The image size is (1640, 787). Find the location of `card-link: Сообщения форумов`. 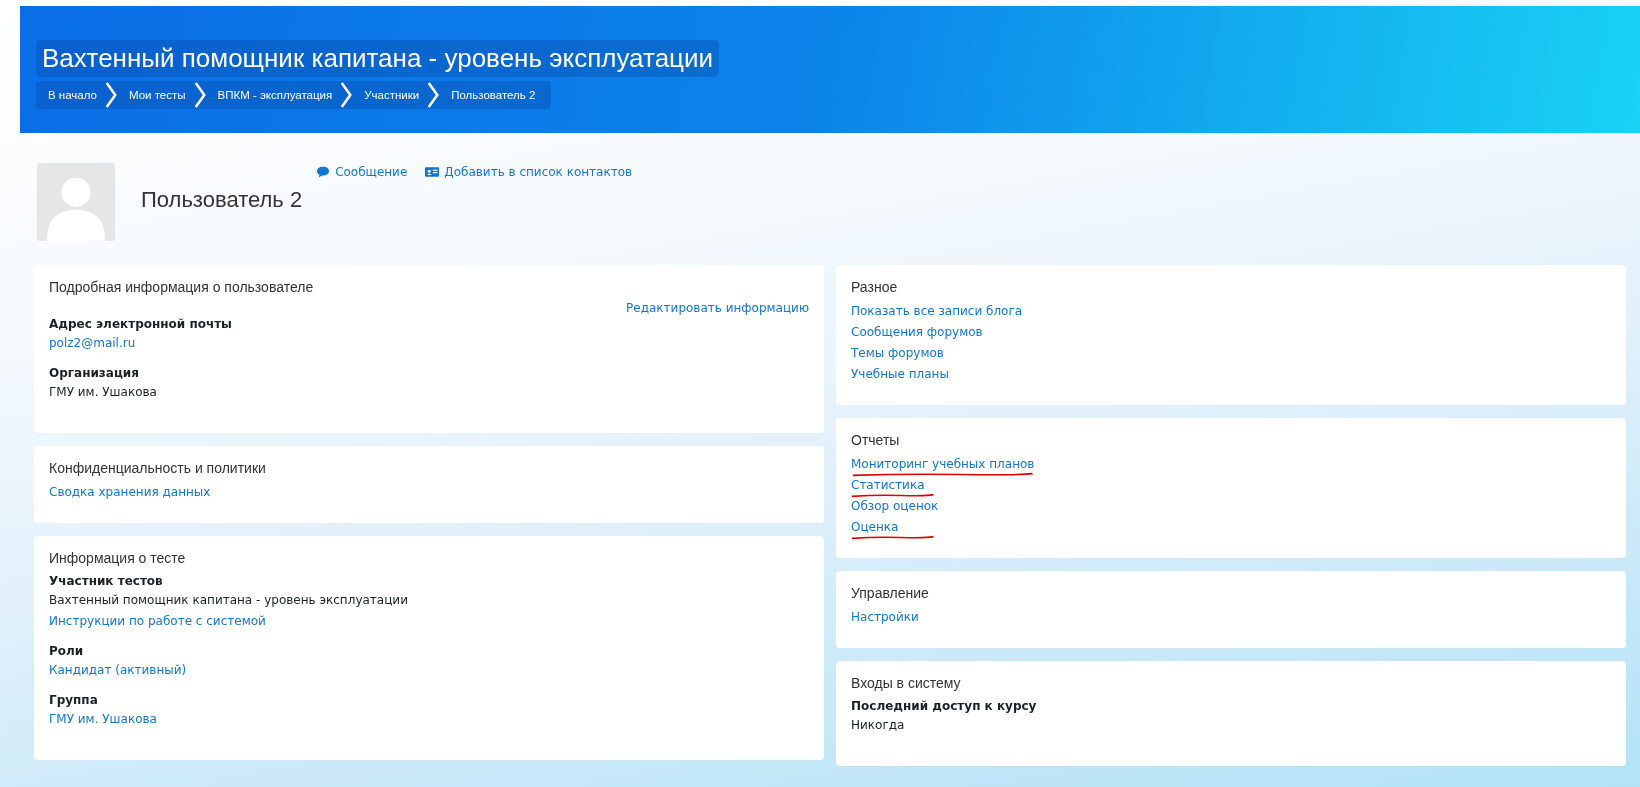

card-link: Сообщения форумов is located at coordinates (917, 332).